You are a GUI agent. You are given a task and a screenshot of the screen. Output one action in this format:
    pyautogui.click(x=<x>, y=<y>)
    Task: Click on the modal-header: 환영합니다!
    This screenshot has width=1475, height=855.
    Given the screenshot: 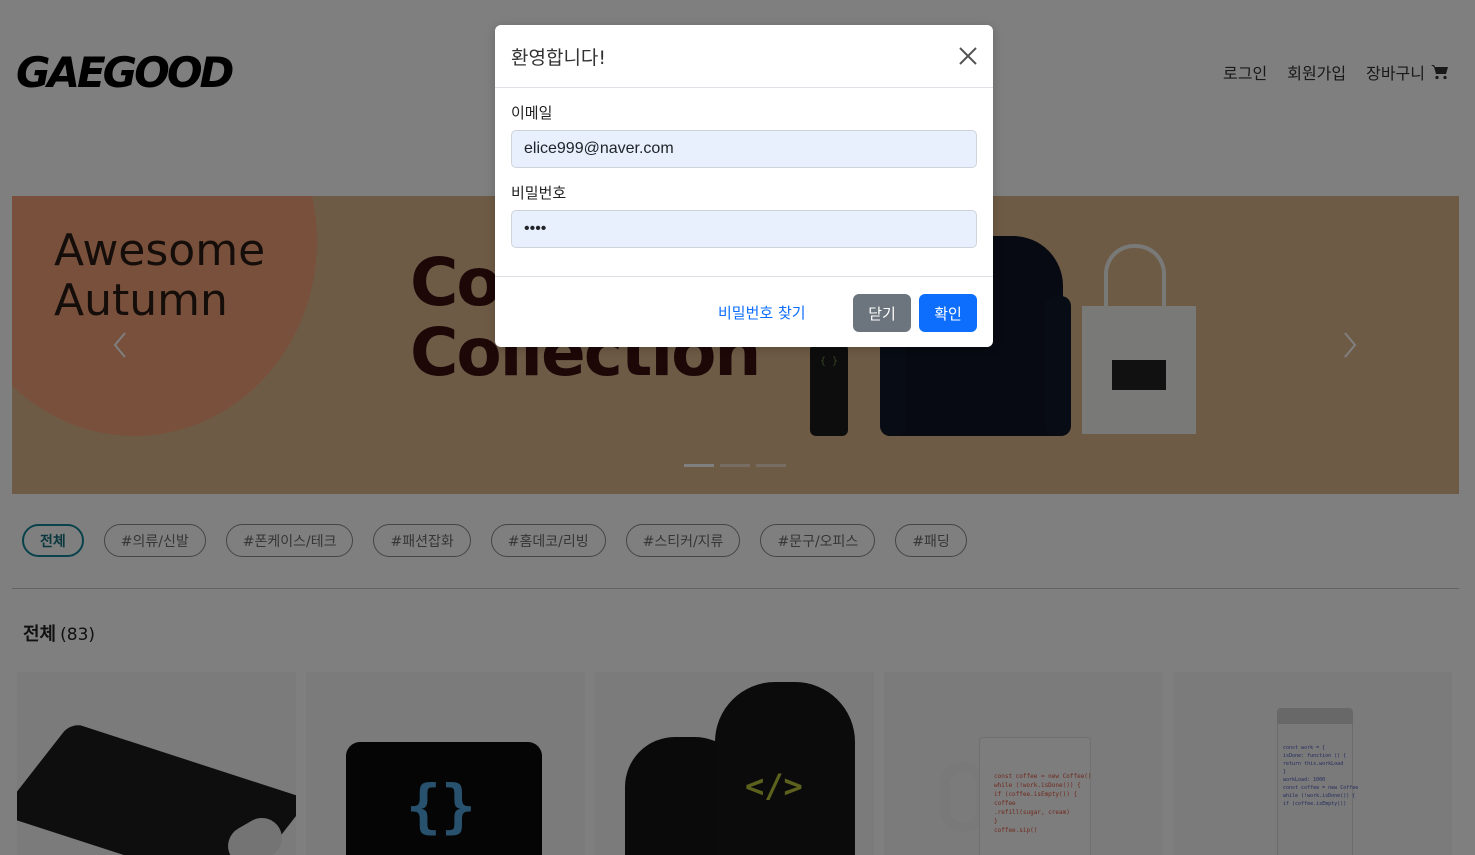 What is the action you would take?
    pyautogui.click(x=744, y=56)
    